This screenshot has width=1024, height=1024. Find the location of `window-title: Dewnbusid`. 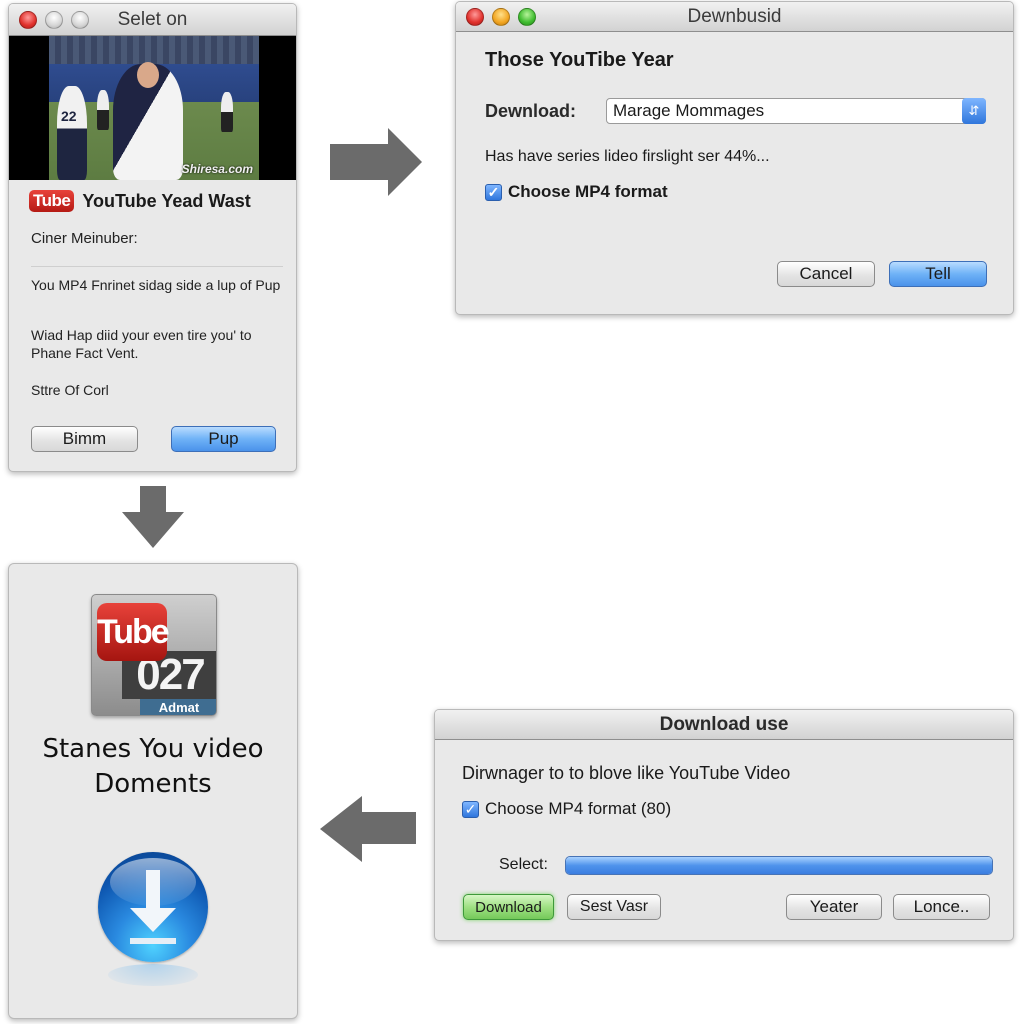

window-title: Dewnbusid is located at coordinates (734, 16).